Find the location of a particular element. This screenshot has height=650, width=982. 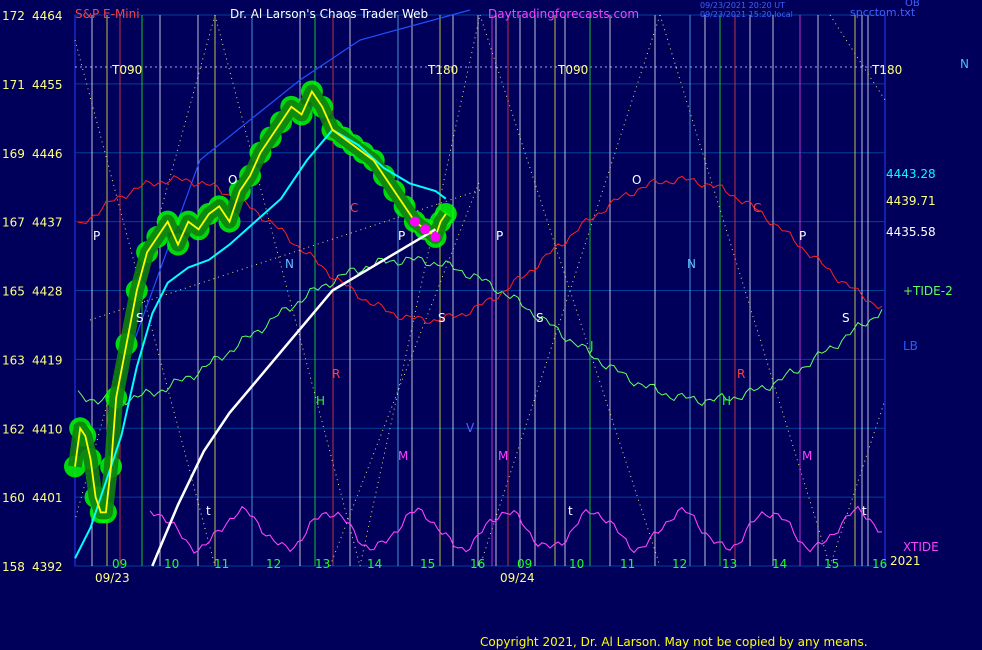

x-date-label: 09/23 is located at coordinates (112, 578).